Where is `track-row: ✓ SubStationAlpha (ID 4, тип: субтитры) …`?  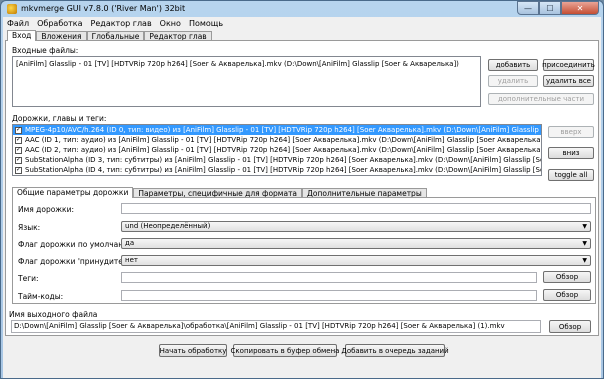
track-row: ✓ SubStationAlpha (ID 4, тип: субтитры) … is located at coordinates (277, 170).